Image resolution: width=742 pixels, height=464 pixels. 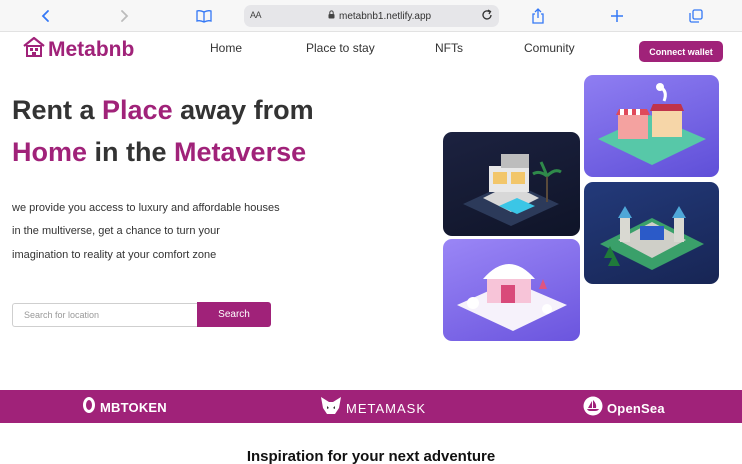 I want to click on partner-name: MBTOKEN, so click(x=133, y=407).